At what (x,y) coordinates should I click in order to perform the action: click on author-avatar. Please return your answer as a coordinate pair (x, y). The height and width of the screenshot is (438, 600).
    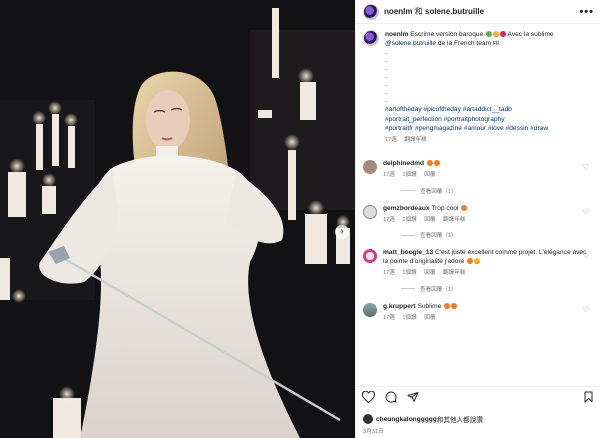
    Looking at the image, I should click on (371, 11).